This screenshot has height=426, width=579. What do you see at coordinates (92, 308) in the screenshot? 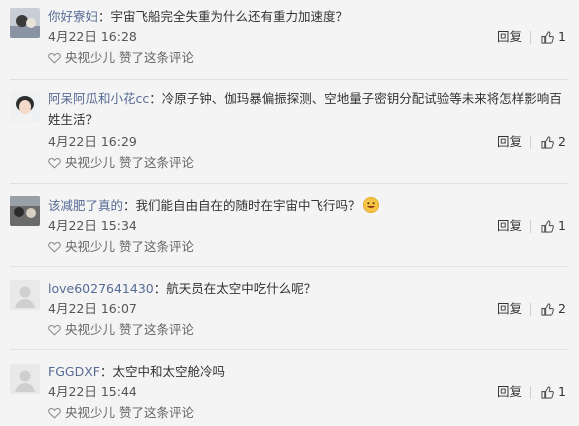
I see `comment-time: 4月22日 16:07` at bounding box center [92, 308].